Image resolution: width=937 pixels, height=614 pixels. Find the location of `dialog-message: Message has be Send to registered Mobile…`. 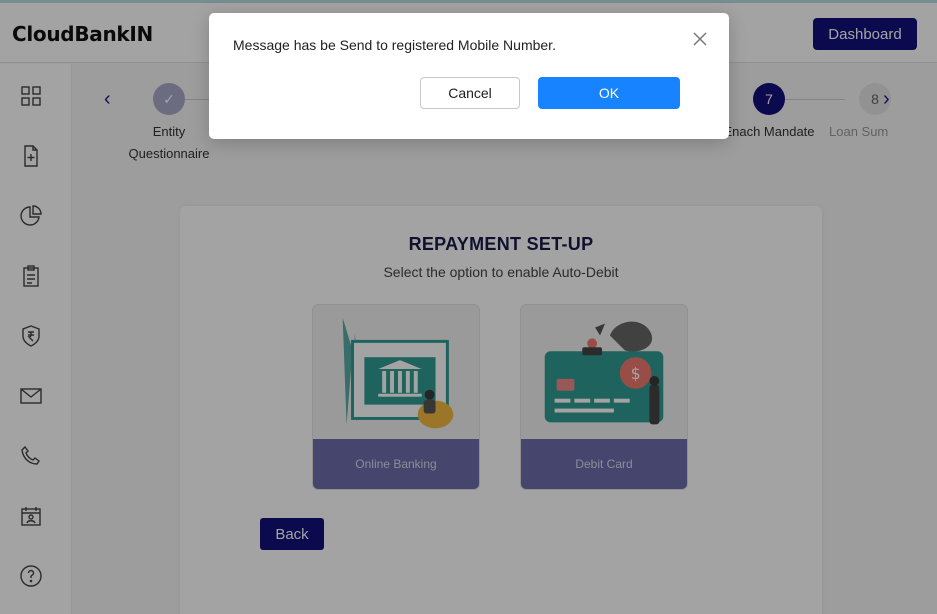

dialog-message: Message has be Send to registered Mobile… is located at coordinates (394, 45).